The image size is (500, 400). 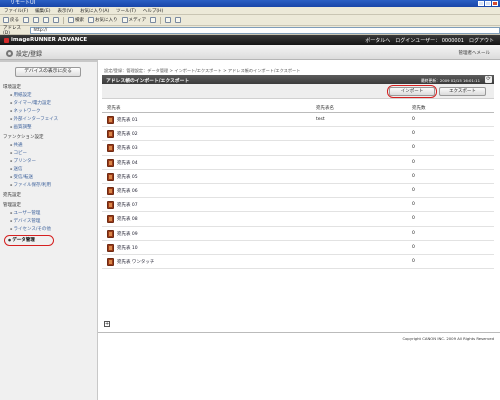 What do you see at coordinates (12, 87) in the screenshot?
I see `sidebar-section-preferences: 環境設定` at bounding box center [12, 87].